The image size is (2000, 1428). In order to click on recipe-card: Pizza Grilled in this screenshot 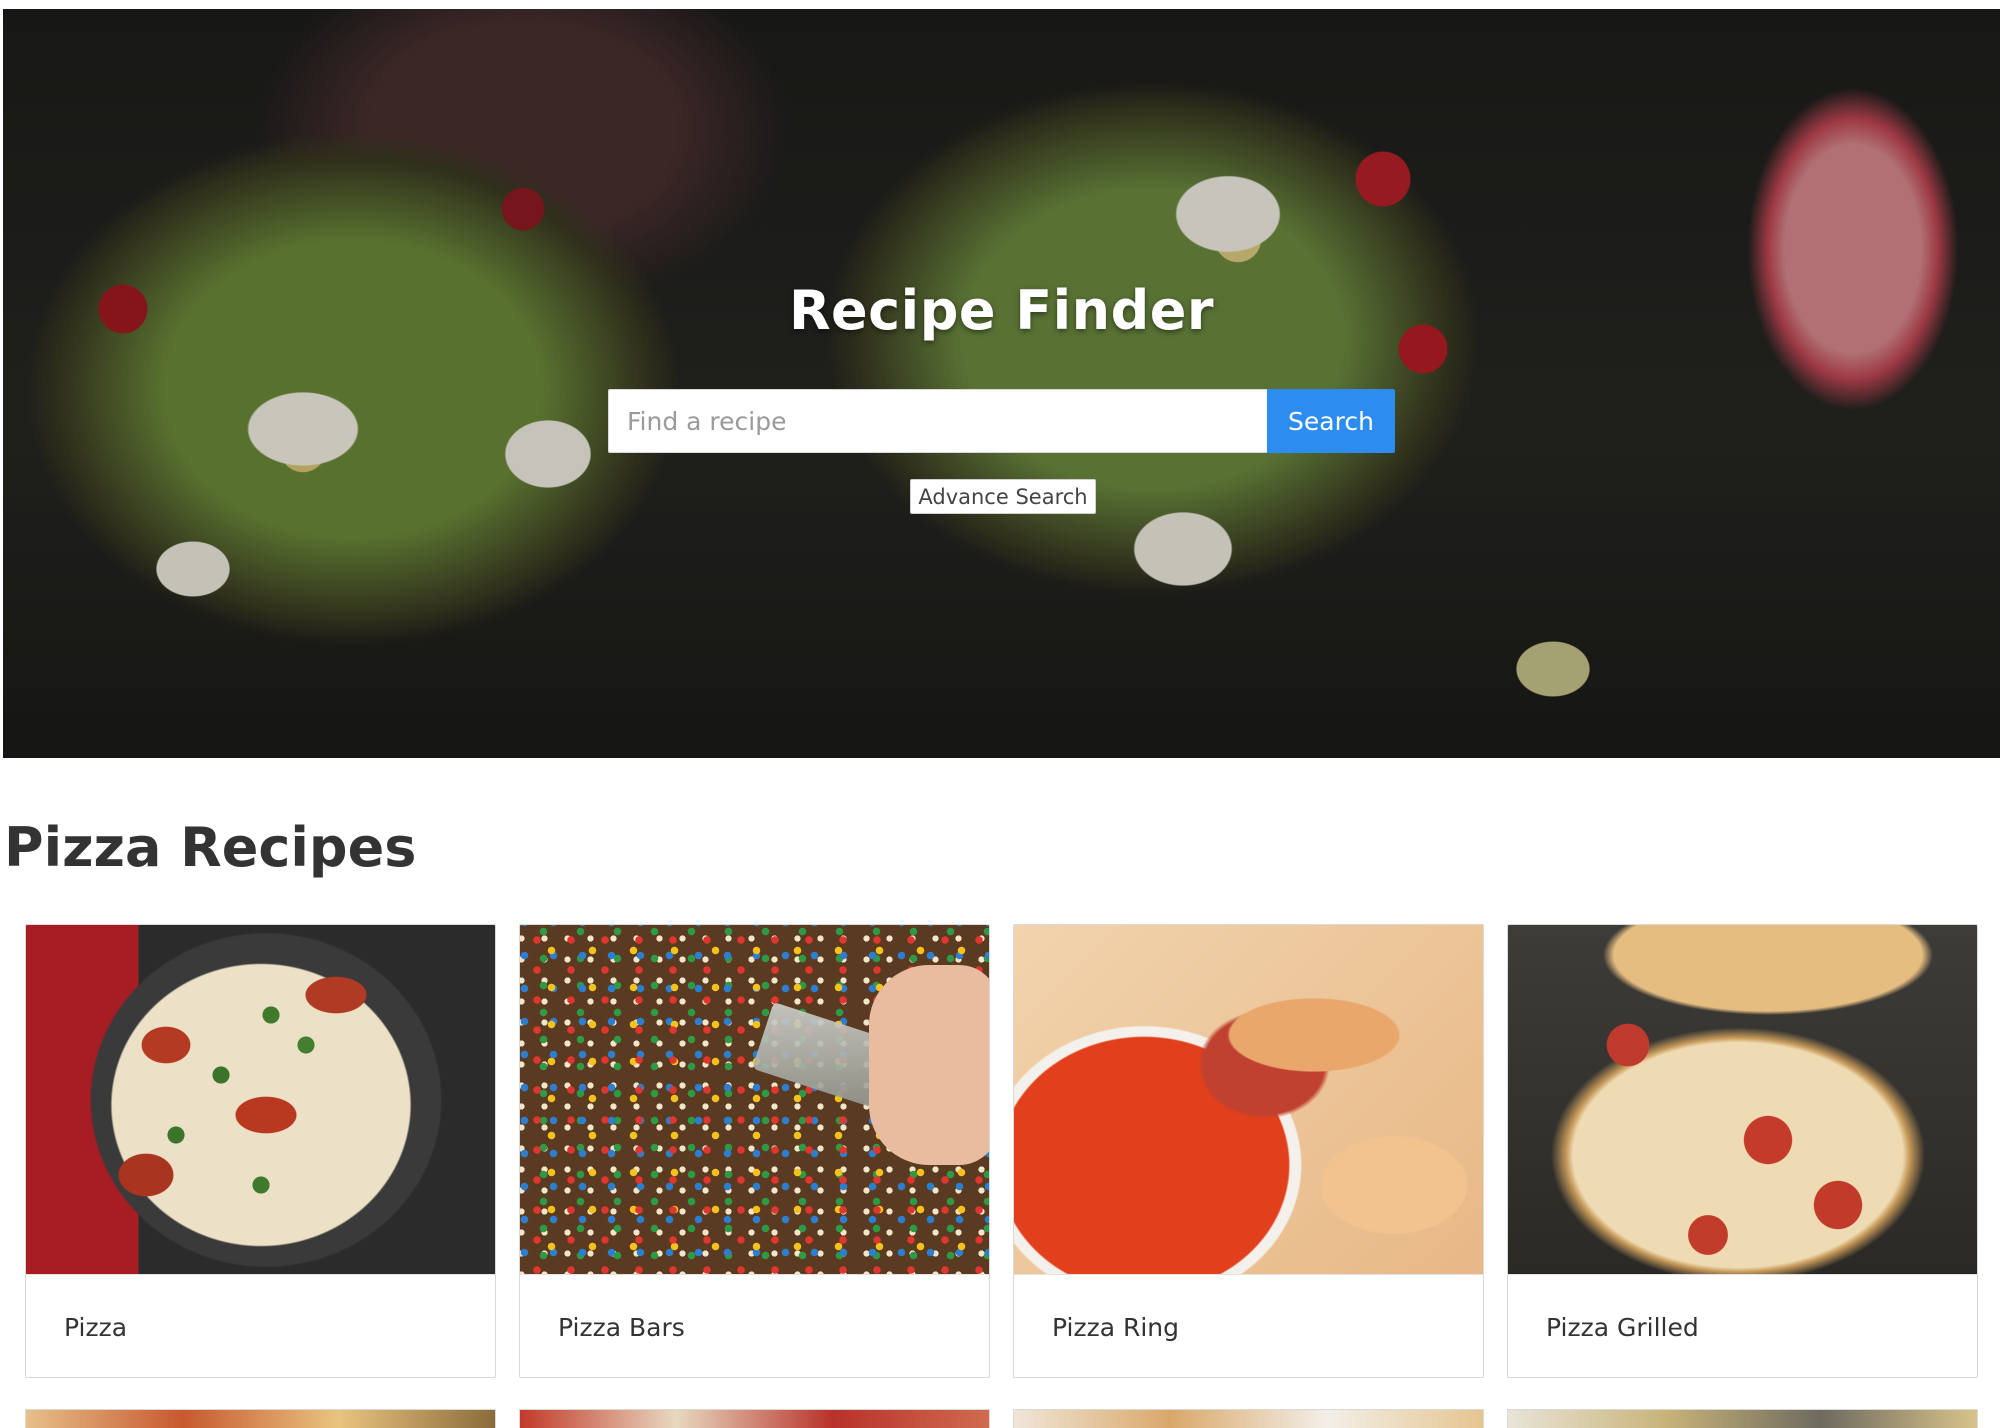, I will do `click(1742, 1151)`.